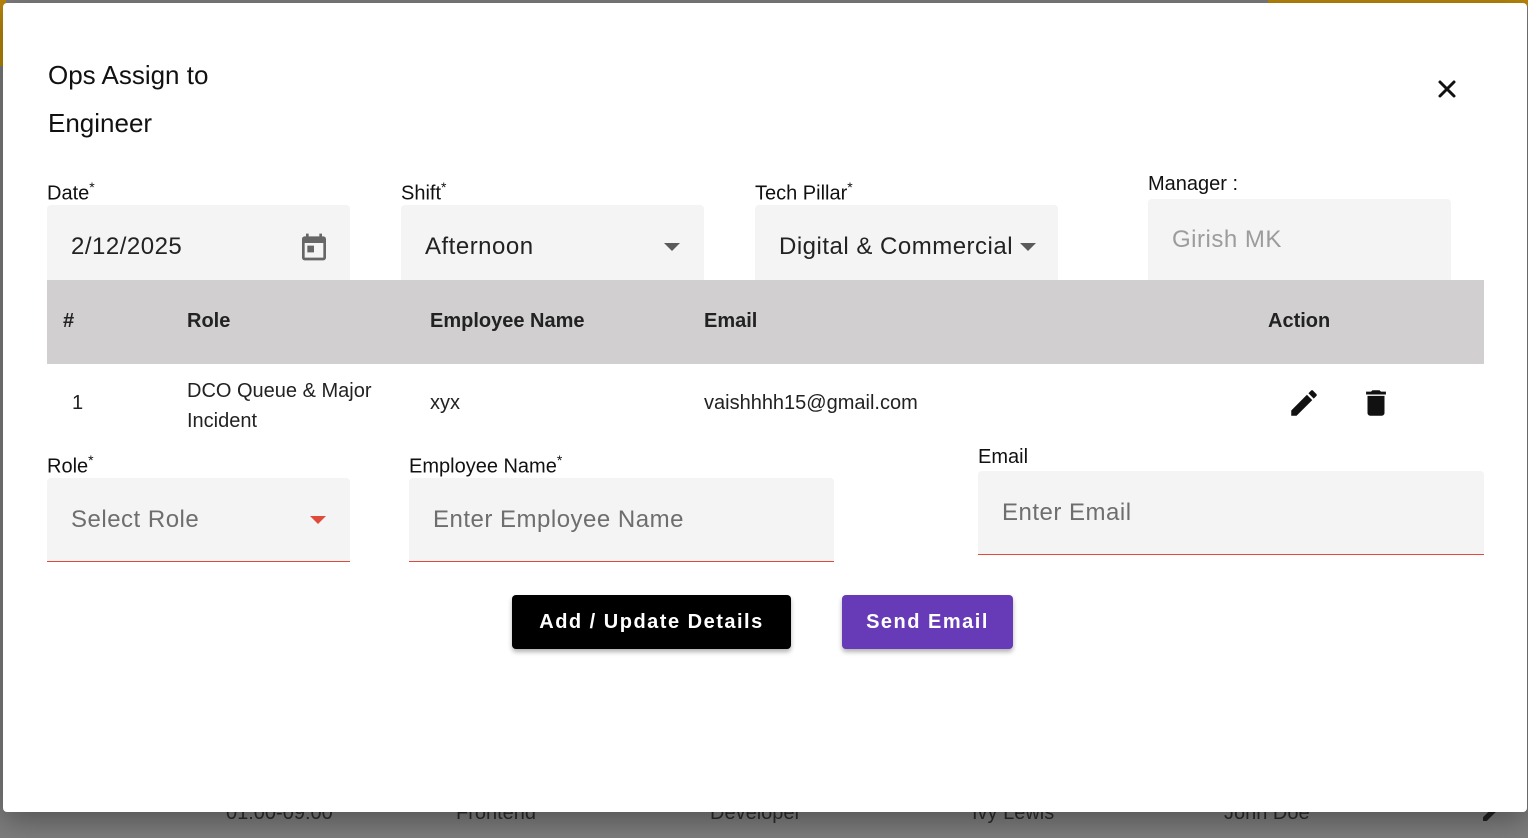 The image size is (1528, 838). I want to click on role-label-text: Role, so click(68, 466).